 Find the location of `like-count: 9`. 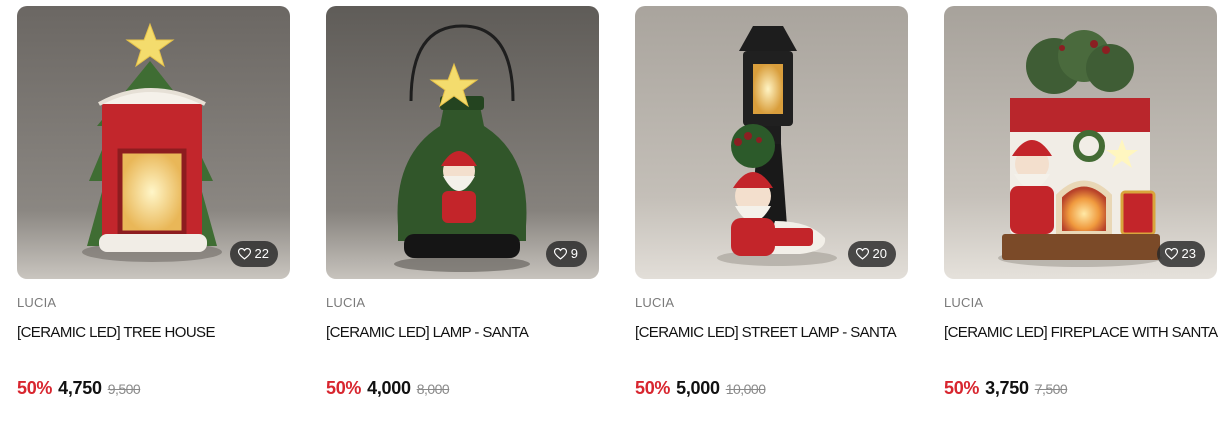

like-count: 9 is located at coordinates (574, 253).